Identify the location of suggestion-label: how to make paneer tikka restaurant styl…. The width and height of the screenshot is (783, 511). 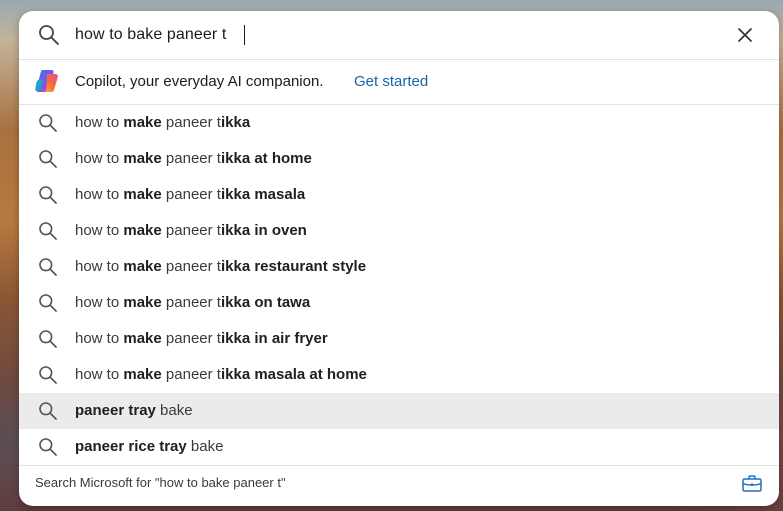
(220, 267).